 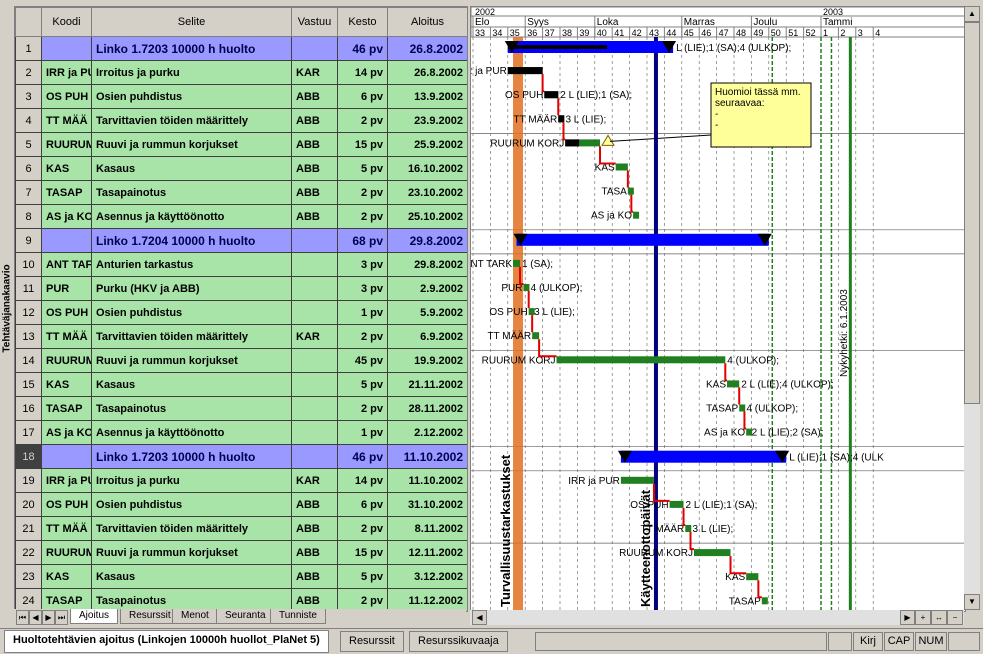 I want to click on start-date-cell: 2.12.2002, so click(x=427, y=432).